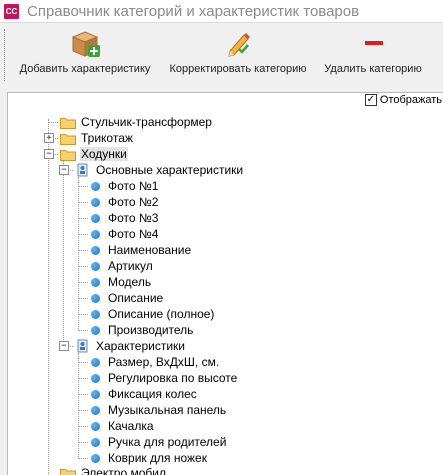 The height and width of the screenshot is (475, 443). I want to click on minus-icon, so click(373, 43).